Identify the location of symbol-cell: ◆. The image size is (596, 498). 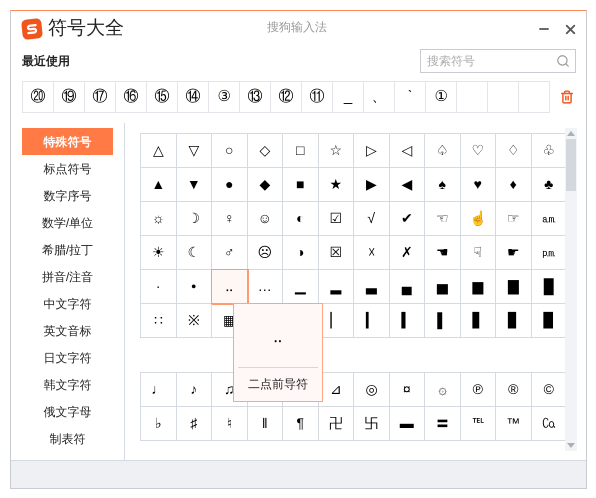
(265, 185).